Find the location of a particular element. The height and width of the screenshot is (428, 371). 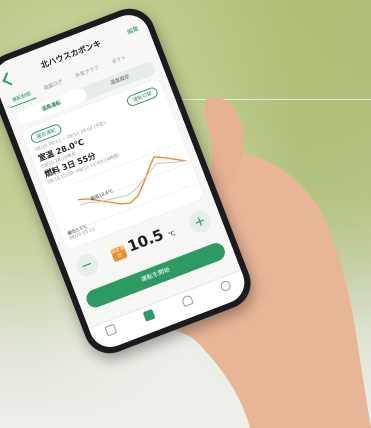

change-mode-button: 運転切替 is located at coordinates (142, 96).